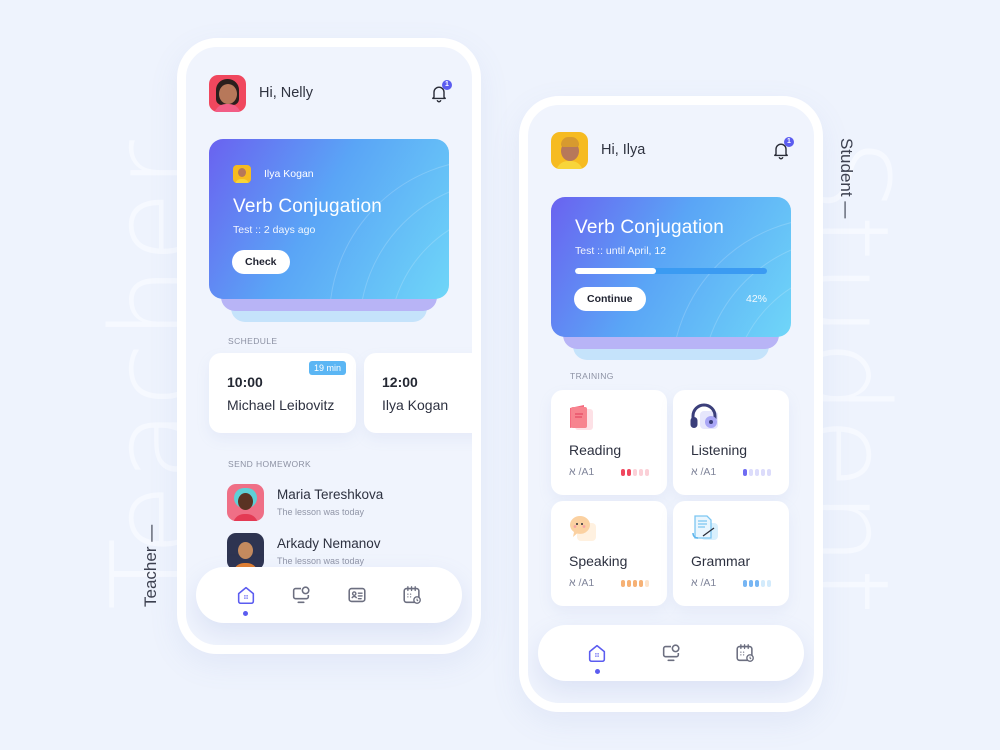  I want to click on speech-bubble-icon, so click(583, 528).